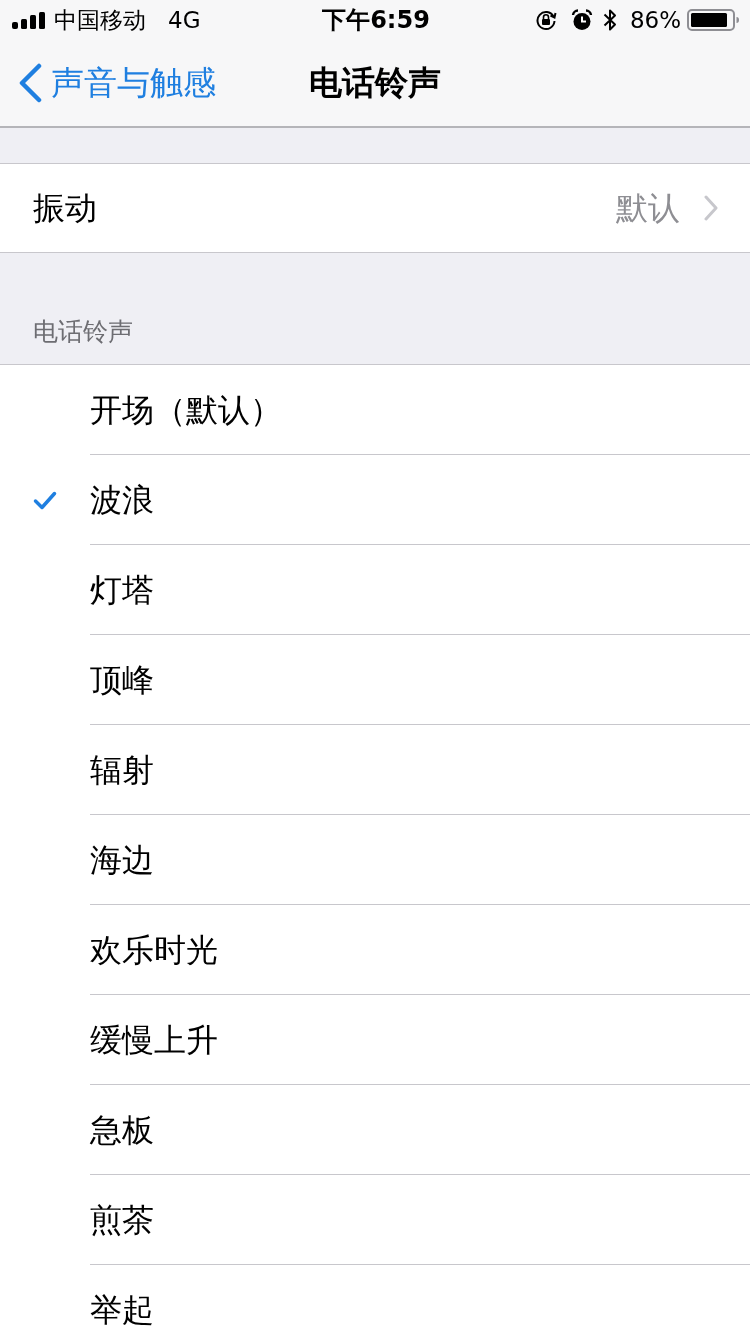 The image size is (750, 1334). Describe the element at coordinates (376, 20) in the screenshot. I see `status-time: 下午6:59` at that location.